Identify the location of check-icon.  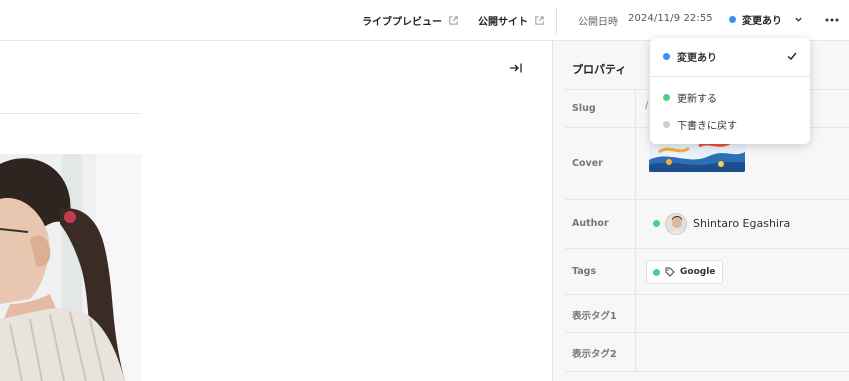
(792, 56).